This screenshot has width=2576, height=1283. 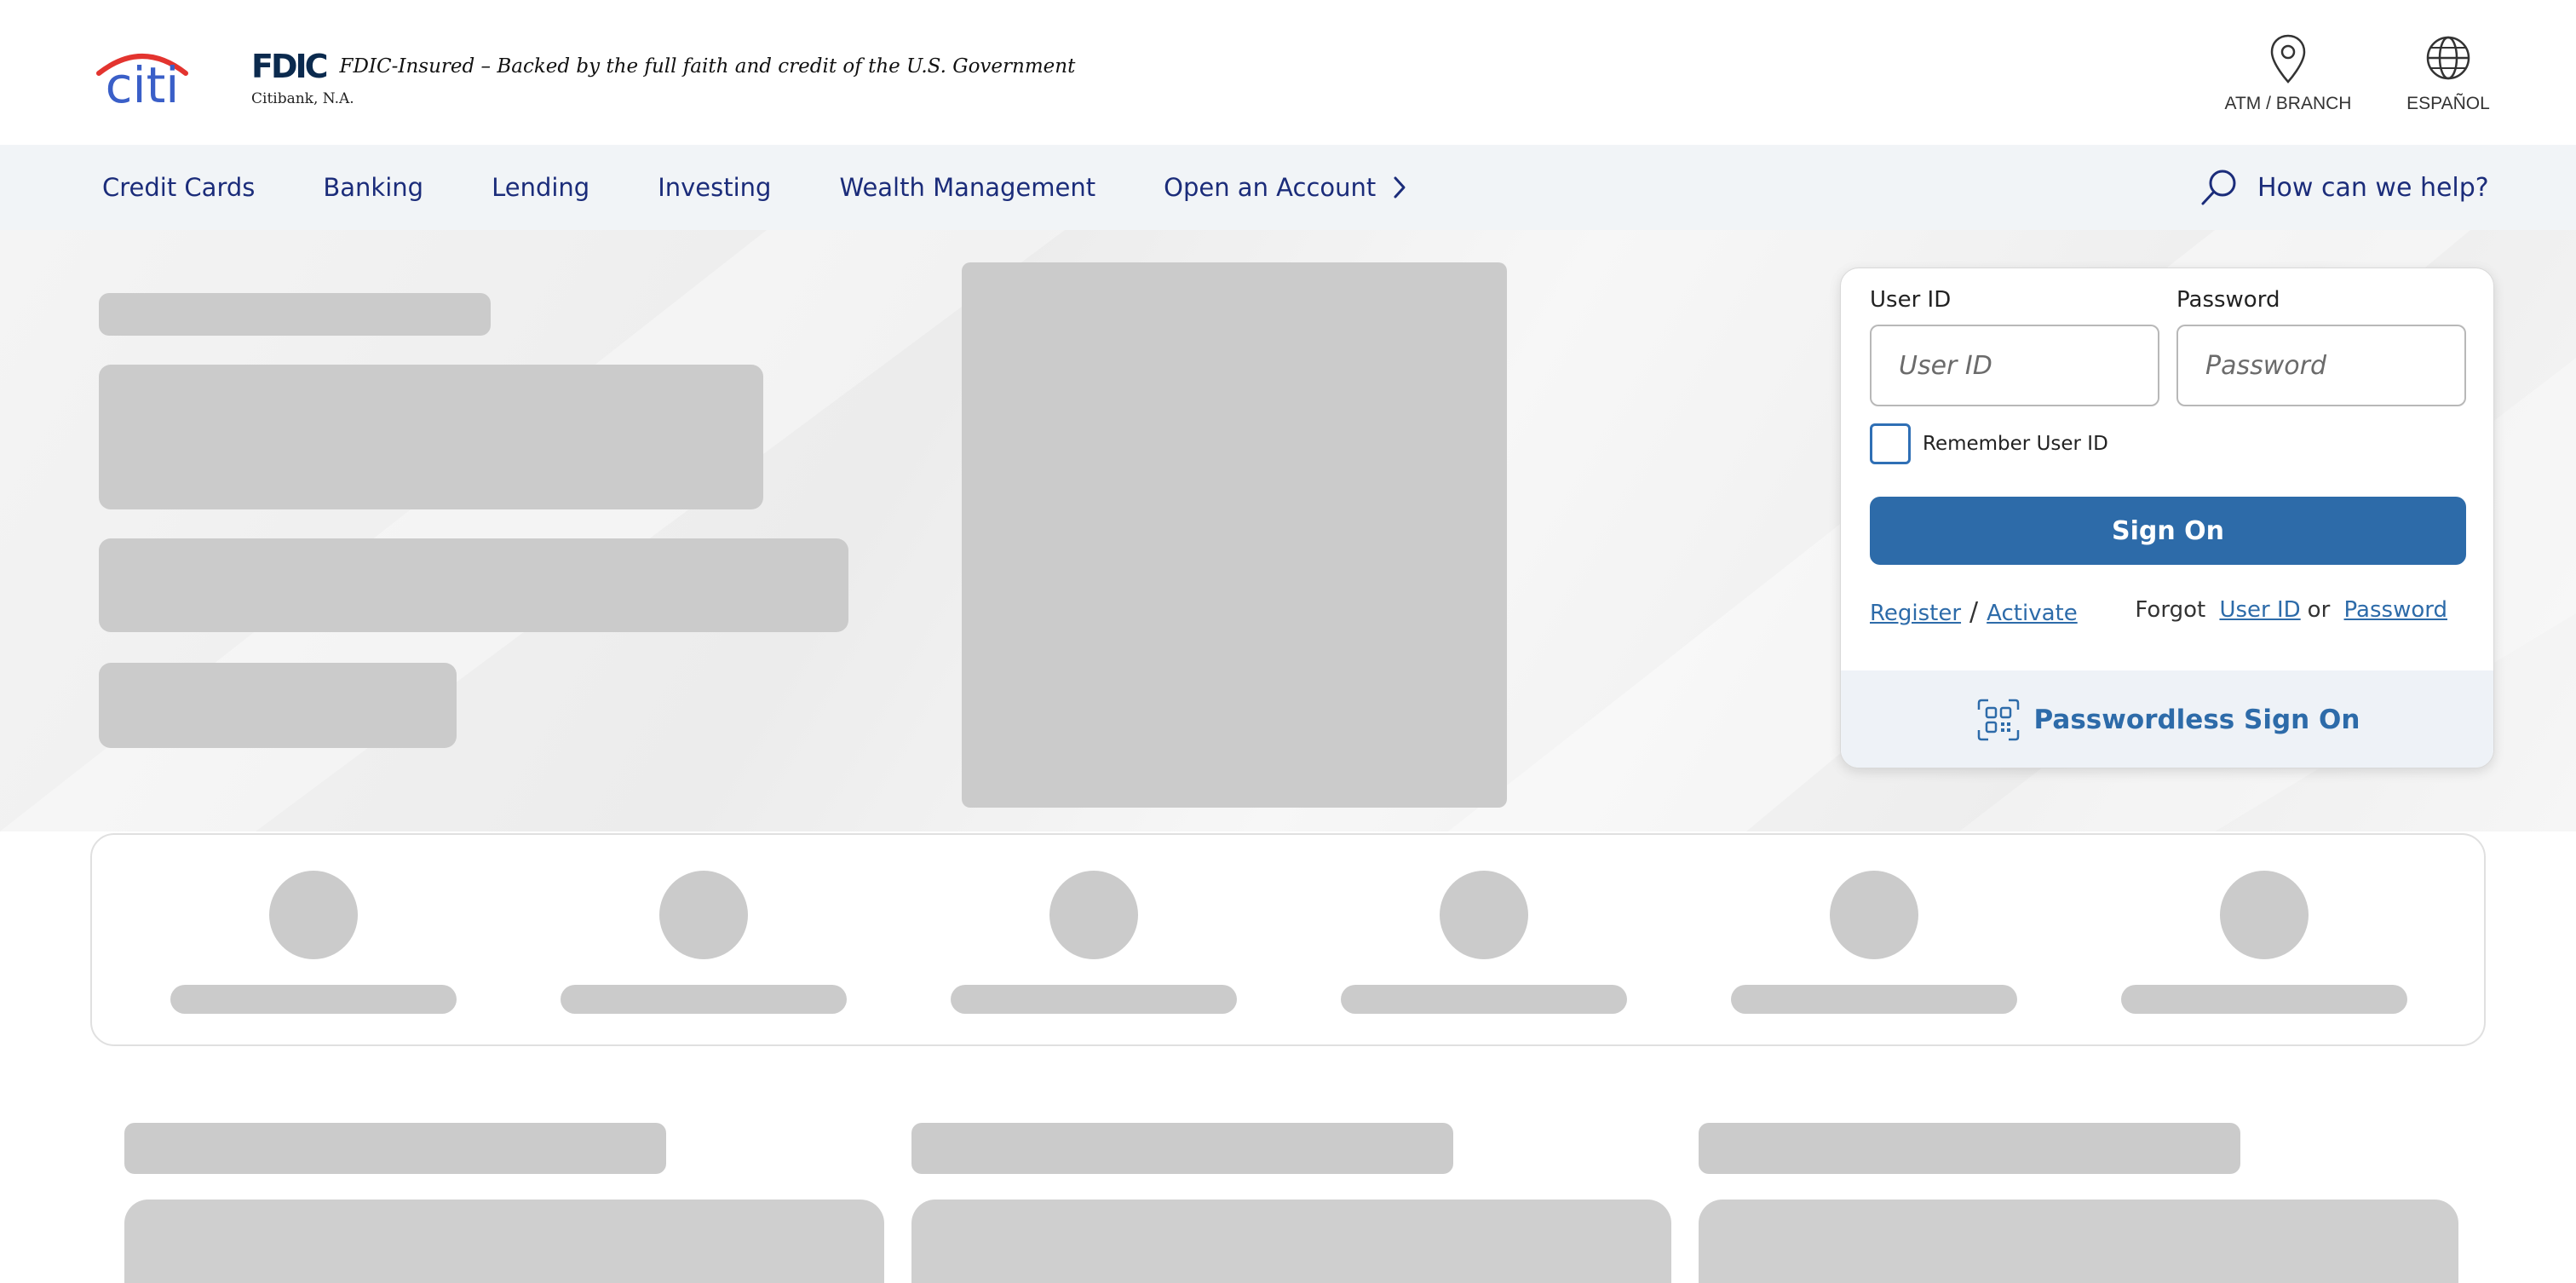 What do you see at coordinates (2168, 531) in the screenshot?
I see `sign-on-button: Sign On` at bounding box center [2168, 531].